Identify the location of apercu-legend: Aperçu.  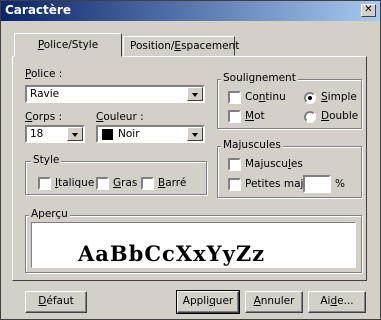
(49, 214).